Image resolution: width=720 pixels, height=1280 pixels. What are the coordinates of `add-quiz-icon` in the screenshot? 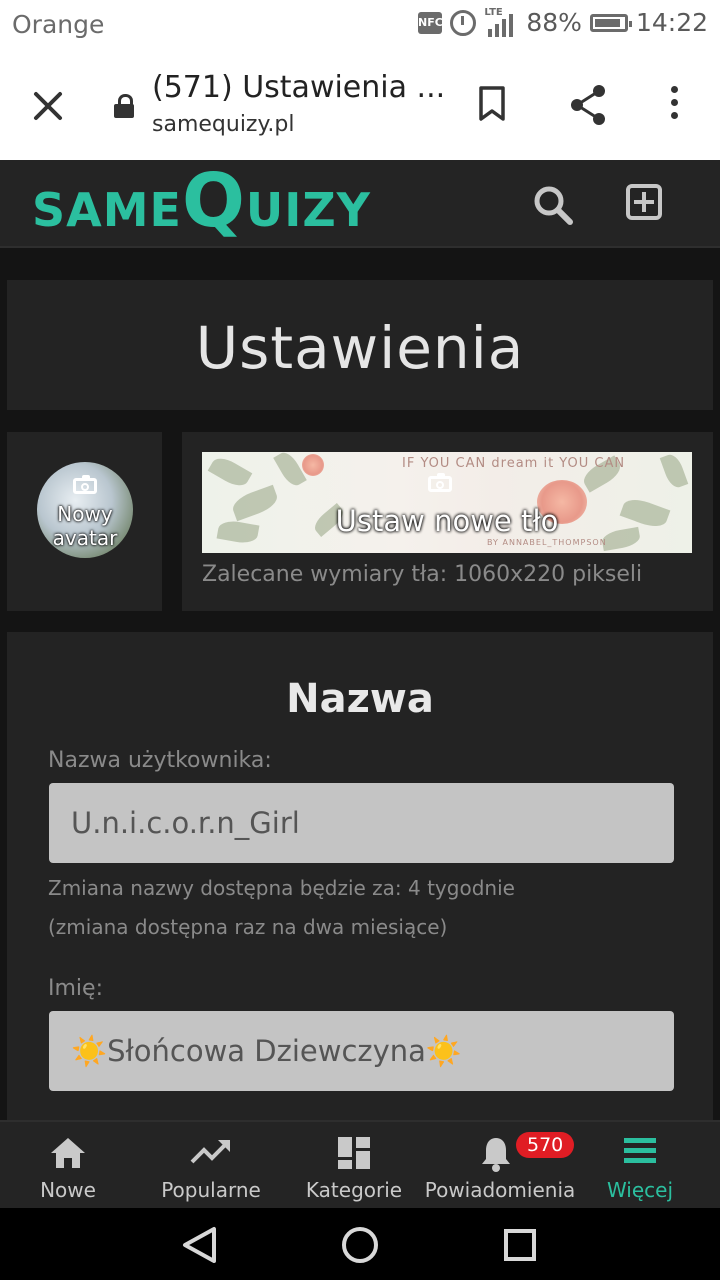 It's located at (644, 202).